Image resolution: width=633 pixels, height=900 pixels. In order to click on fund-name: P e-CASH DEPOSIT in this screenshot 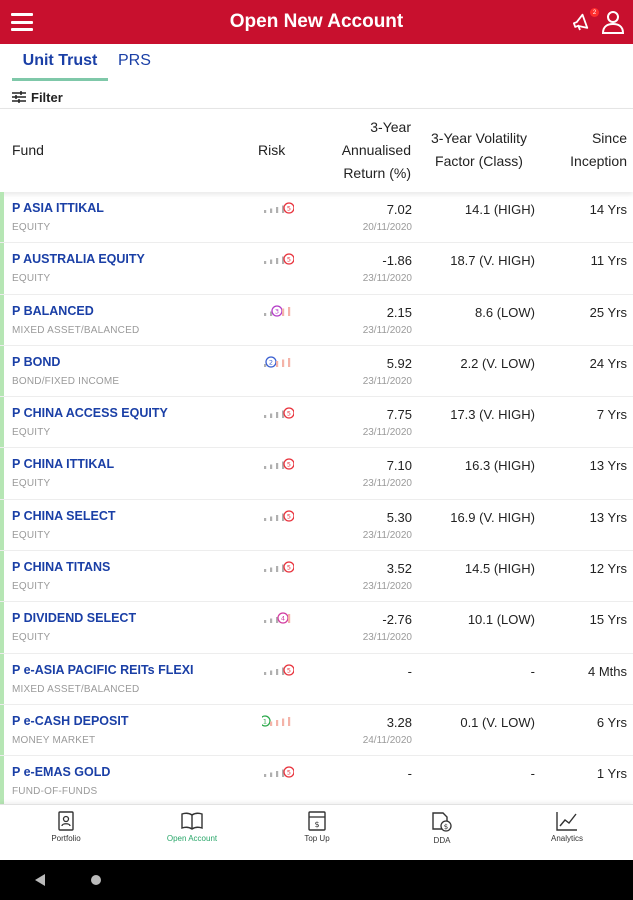, I will do `click(70, 721)`.